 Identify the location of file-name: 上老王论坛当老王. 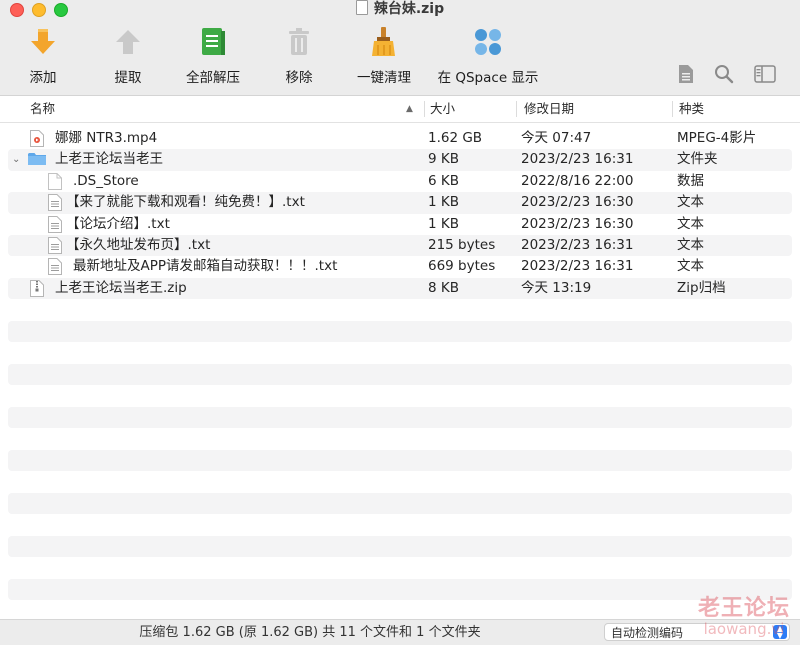
(109, 159).